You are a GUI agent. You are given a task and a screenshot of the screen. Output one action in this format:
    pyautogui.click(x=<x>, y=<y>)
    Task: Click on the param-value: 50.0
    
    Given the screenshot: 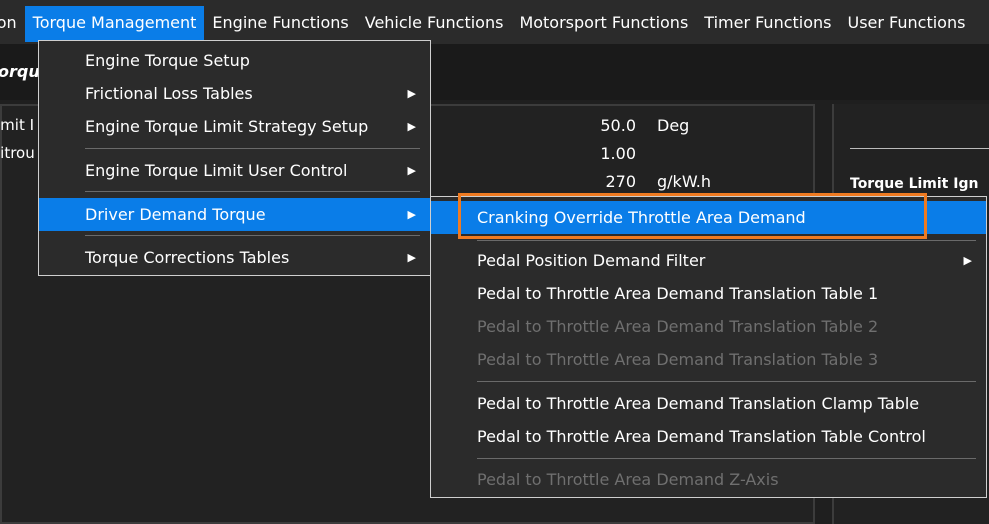 What is the action you would take?
    pyautogui.click(x=596, y=125)
    